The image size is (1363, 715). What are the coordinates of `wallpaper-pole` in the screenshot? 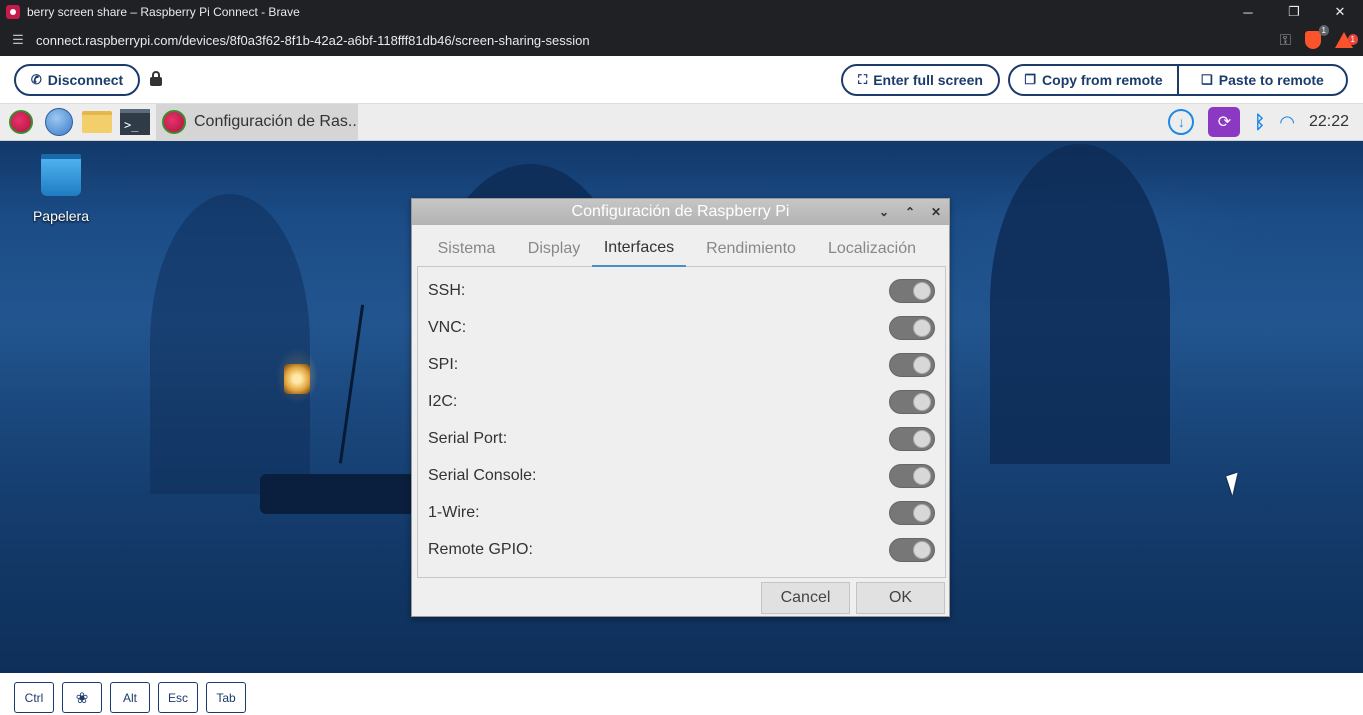 It's located at (351, 384).